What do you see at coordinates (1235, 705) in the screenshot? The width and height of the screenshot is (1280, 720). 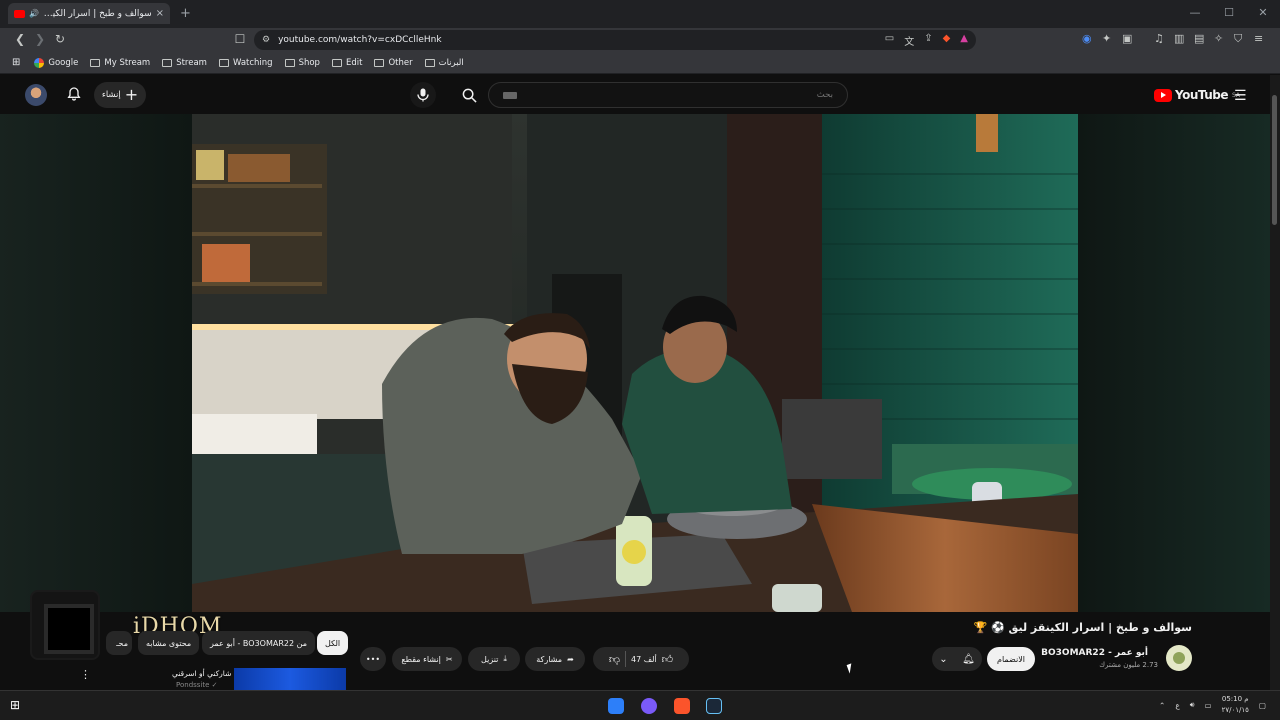 I see `clock: 05:10 م ٢٧/٠١/١٥` at bounding box center [1235, 705].